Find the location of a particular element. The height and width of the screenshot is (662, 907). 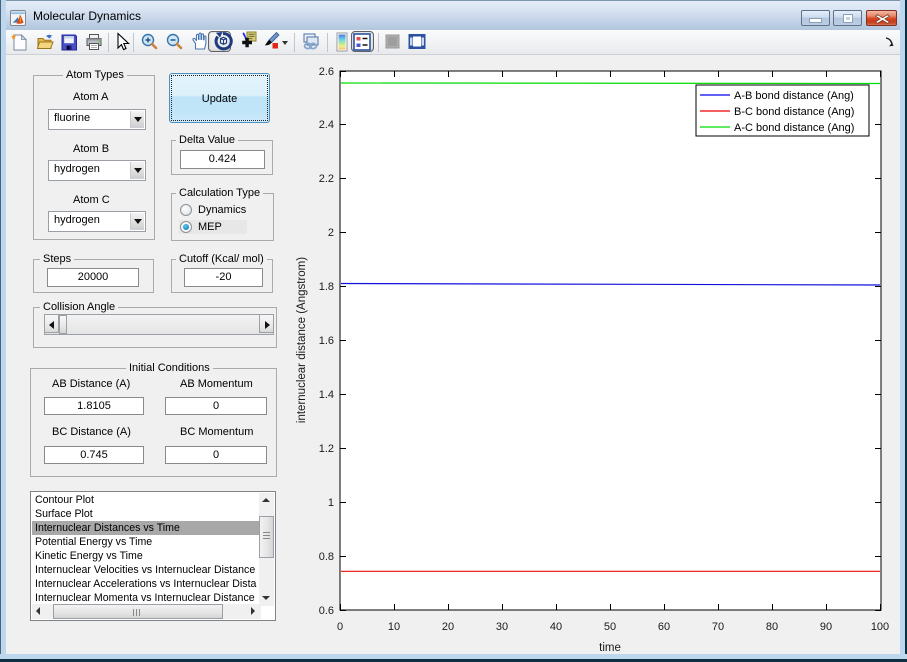

svg-text: 20 is located at coordinates (448, 627).